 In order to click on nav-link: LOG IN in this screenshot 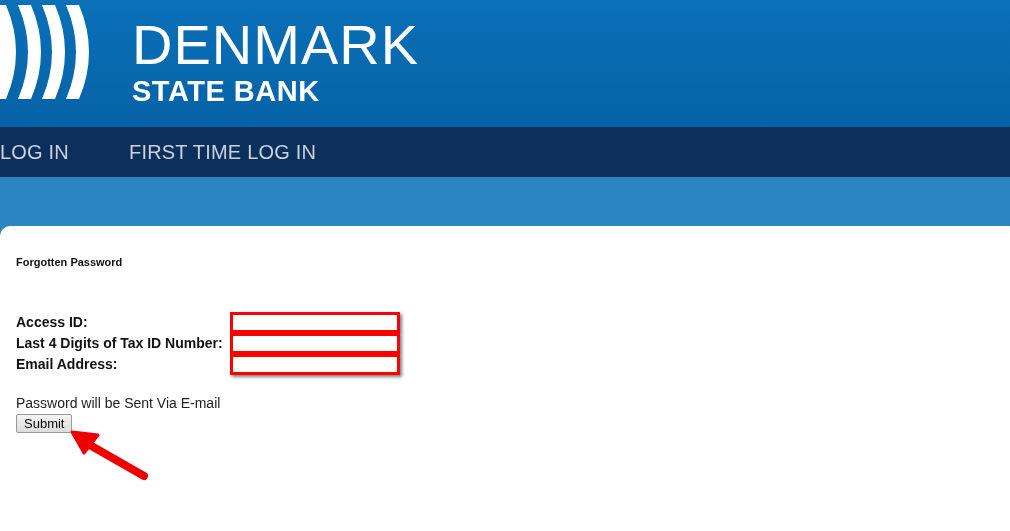, I will do `click(34, 152)`.